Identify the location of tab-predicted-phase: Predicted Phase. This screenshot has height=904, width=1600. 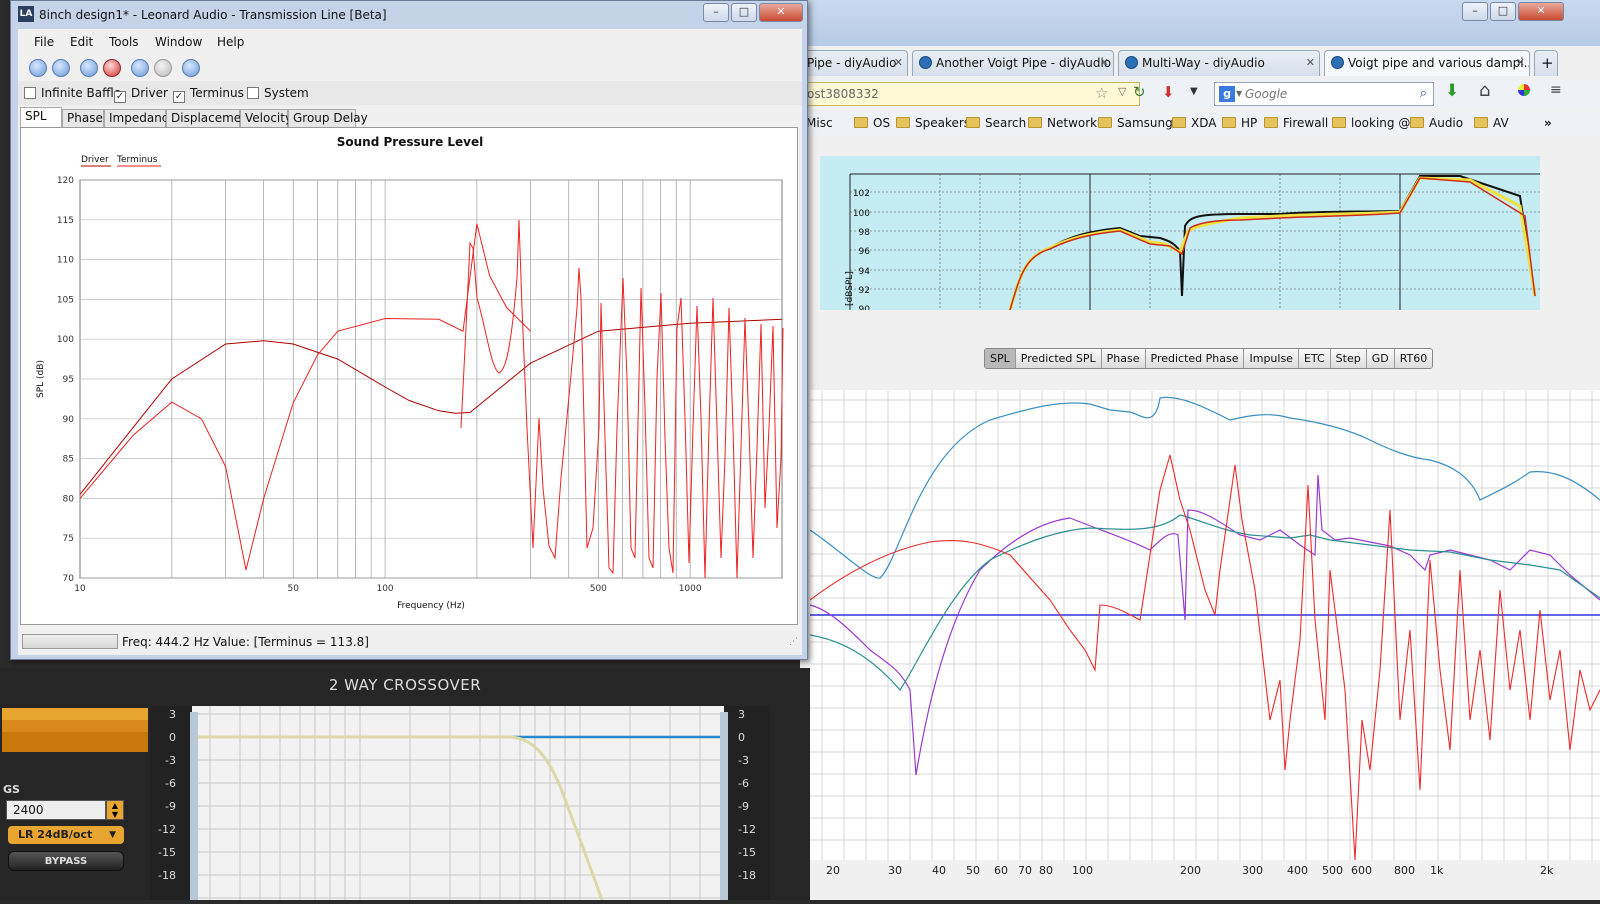
(1195, 358).